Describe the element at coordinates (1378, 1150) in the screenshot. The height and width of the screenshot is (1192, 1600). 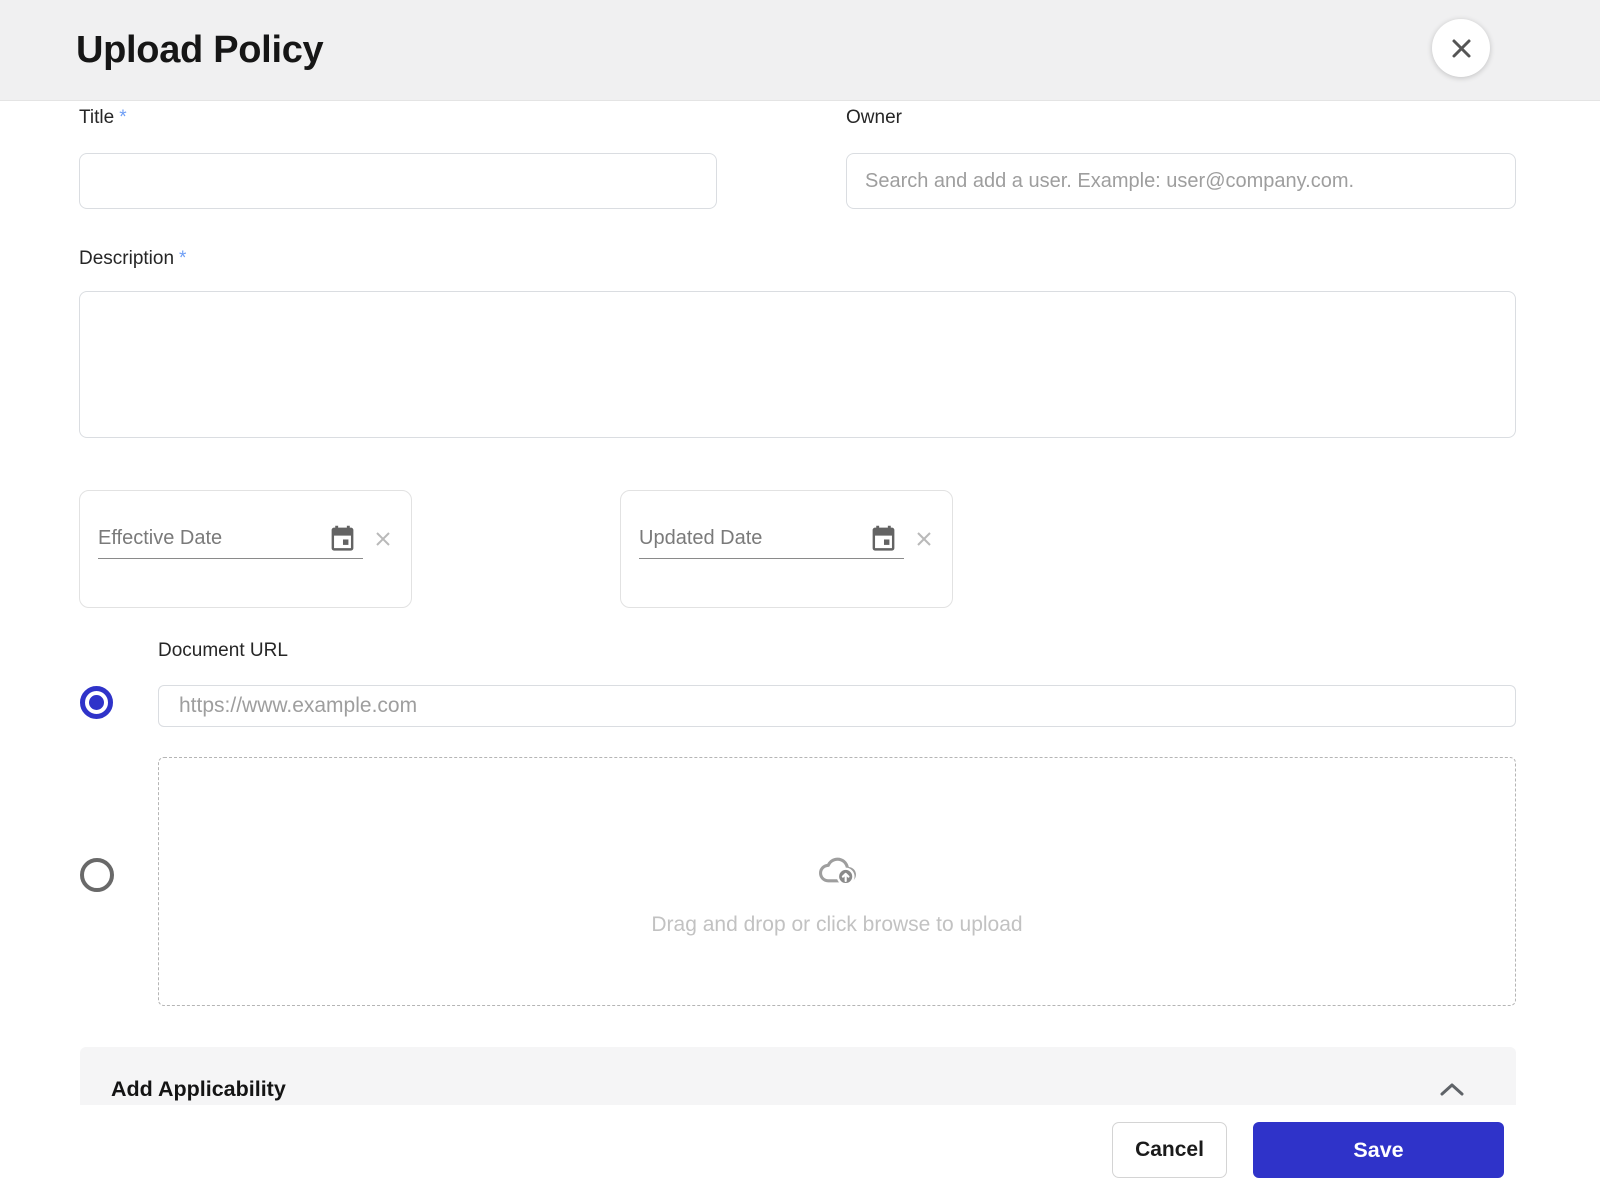
I see `save-button: Save` at that location.